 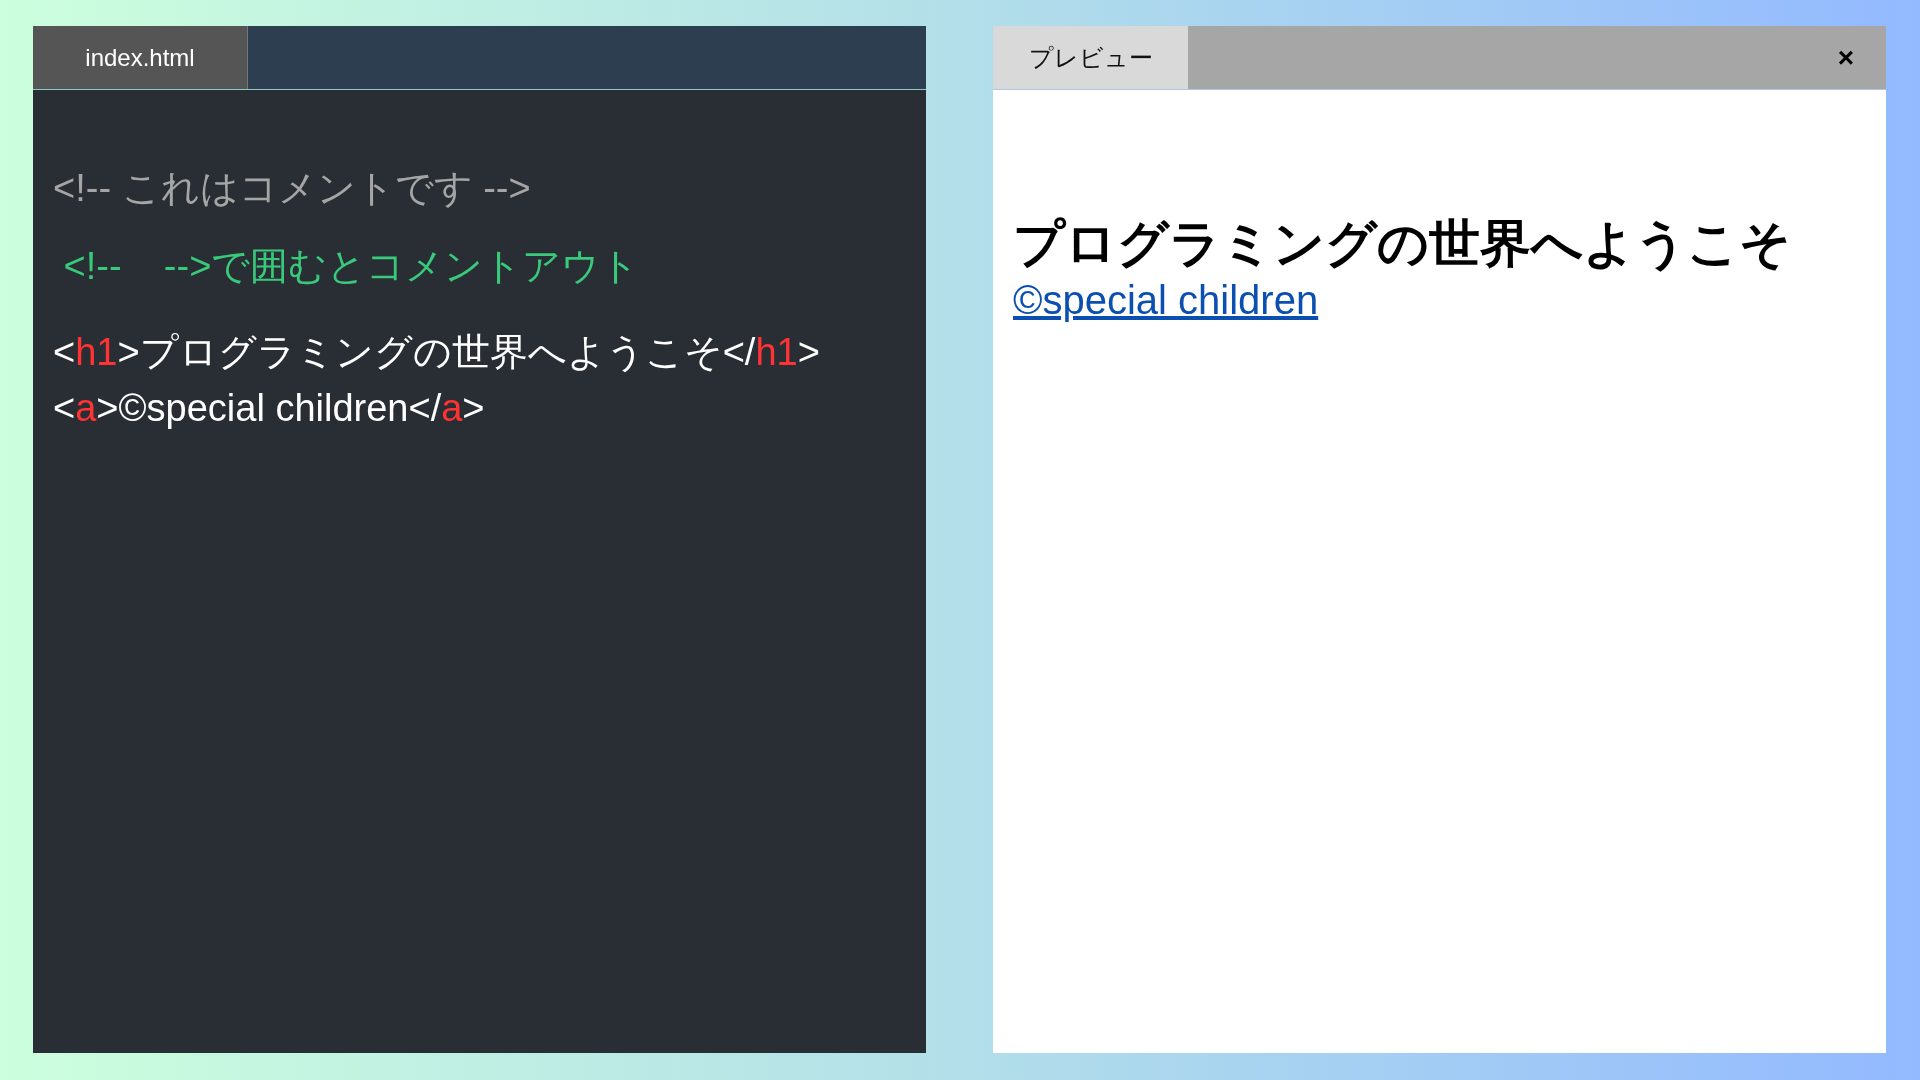 I want to click on code-line: <!-- -->で囲むとコメントアウト, so click(x=351, y=266).